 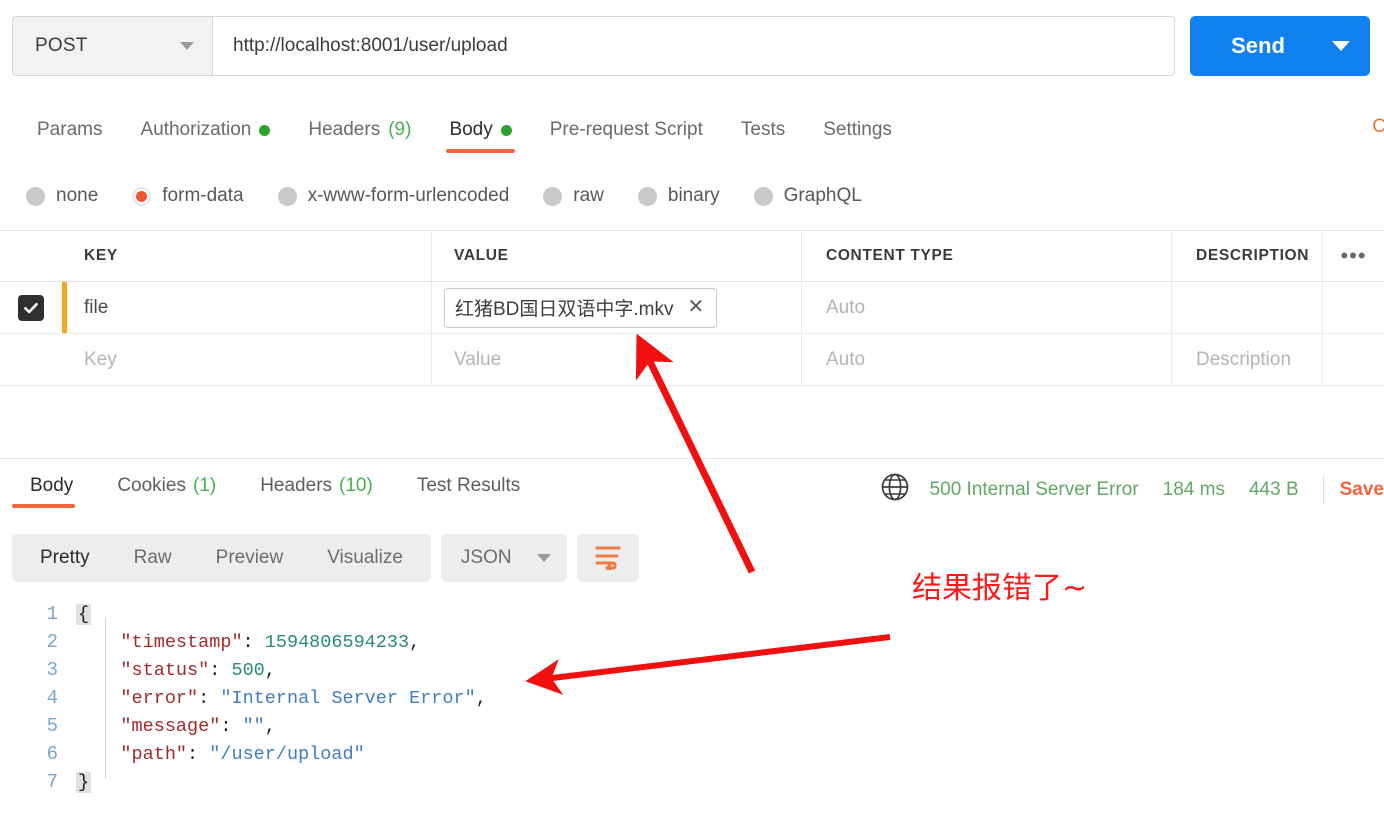 I want to click on body-type-label: binary, so click(x=693, y=195).